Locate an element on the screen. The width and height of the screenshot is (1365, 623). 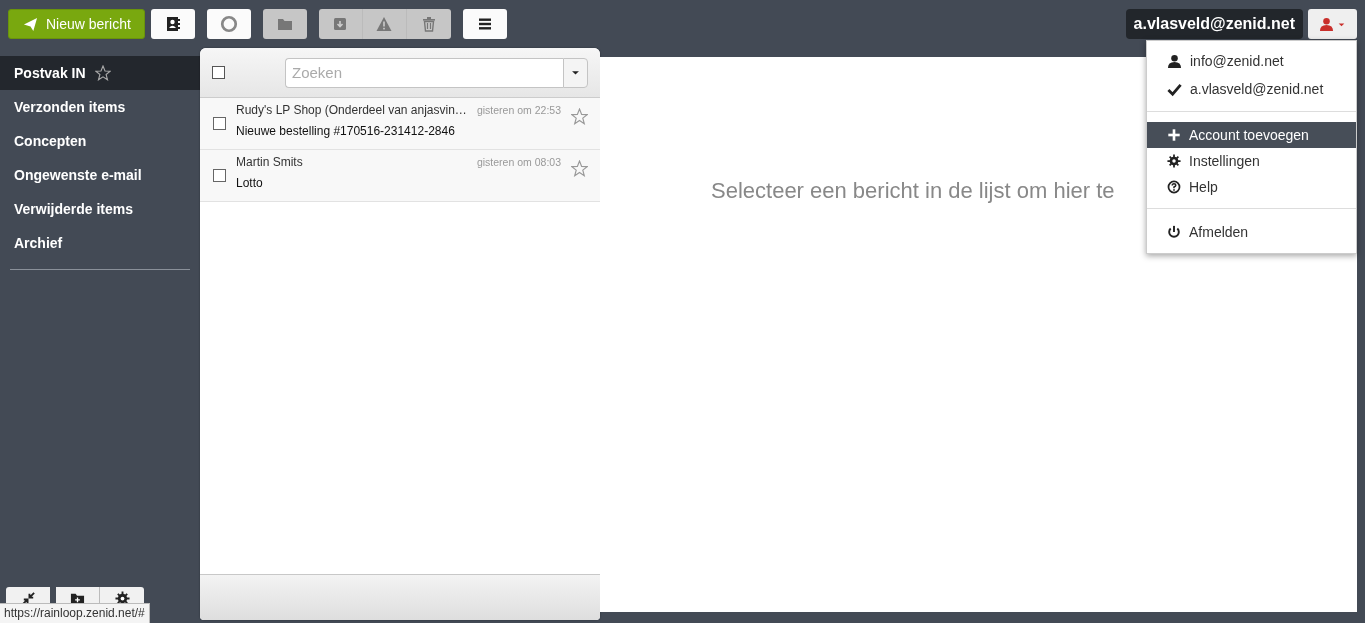
message-time: gisteren om 22:53 is located at coordinates (518, 110).